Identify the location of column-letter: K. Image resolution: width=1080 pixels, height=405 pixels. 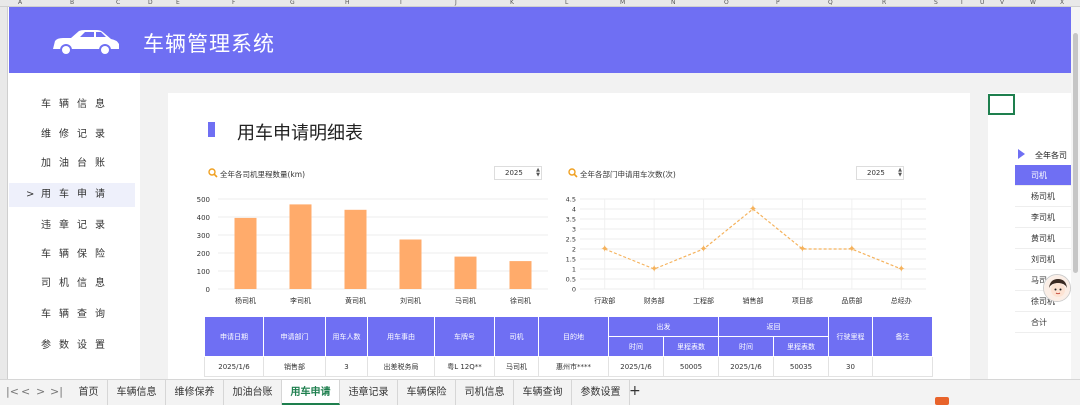
(512, 3).